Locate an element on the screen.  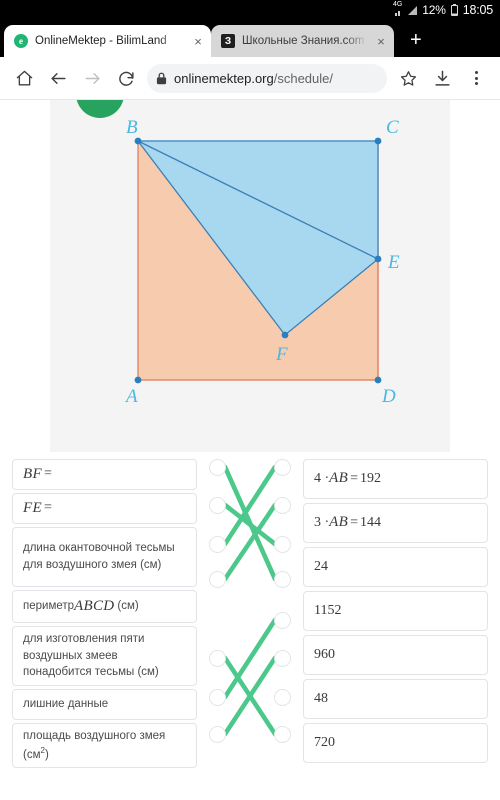
right-item-label: 4 · is located at coordinates (322, 478).